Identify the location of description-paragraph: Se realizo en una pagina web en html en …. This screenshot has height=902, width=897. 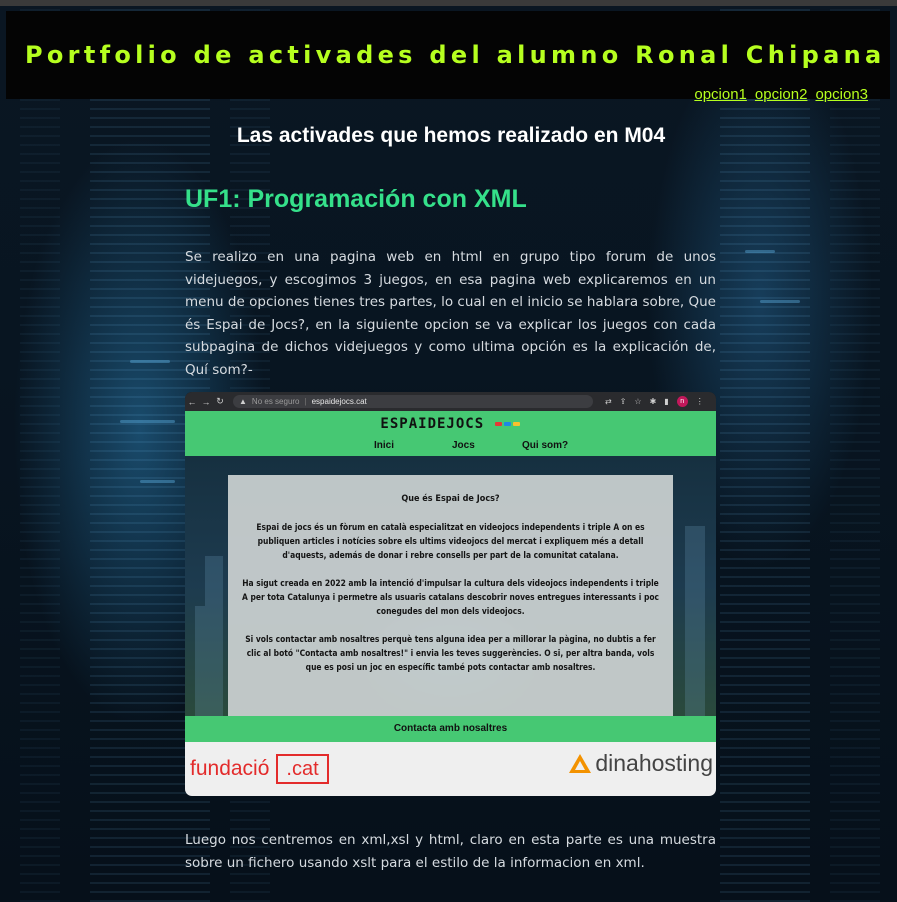
(450, 313).